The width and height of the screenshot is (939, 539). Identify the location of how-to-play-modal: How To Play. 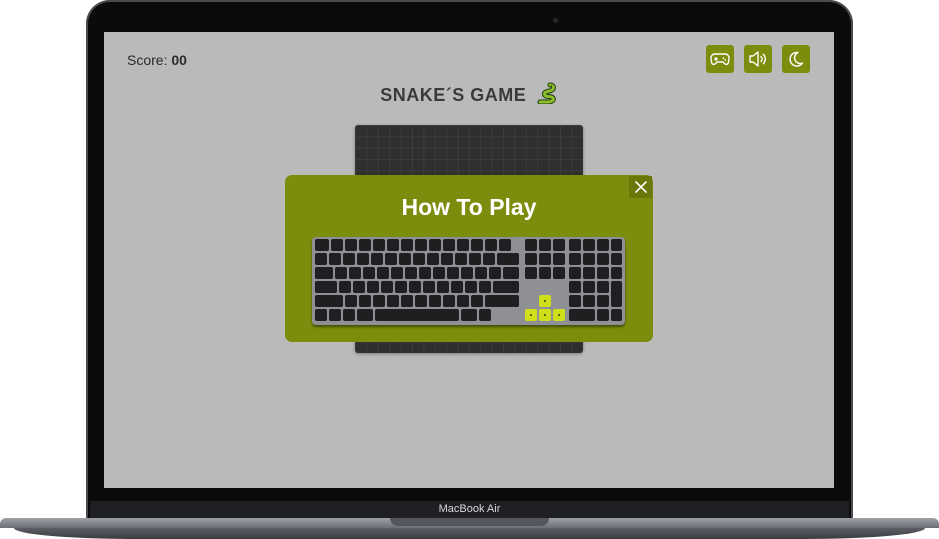
(469, 258).